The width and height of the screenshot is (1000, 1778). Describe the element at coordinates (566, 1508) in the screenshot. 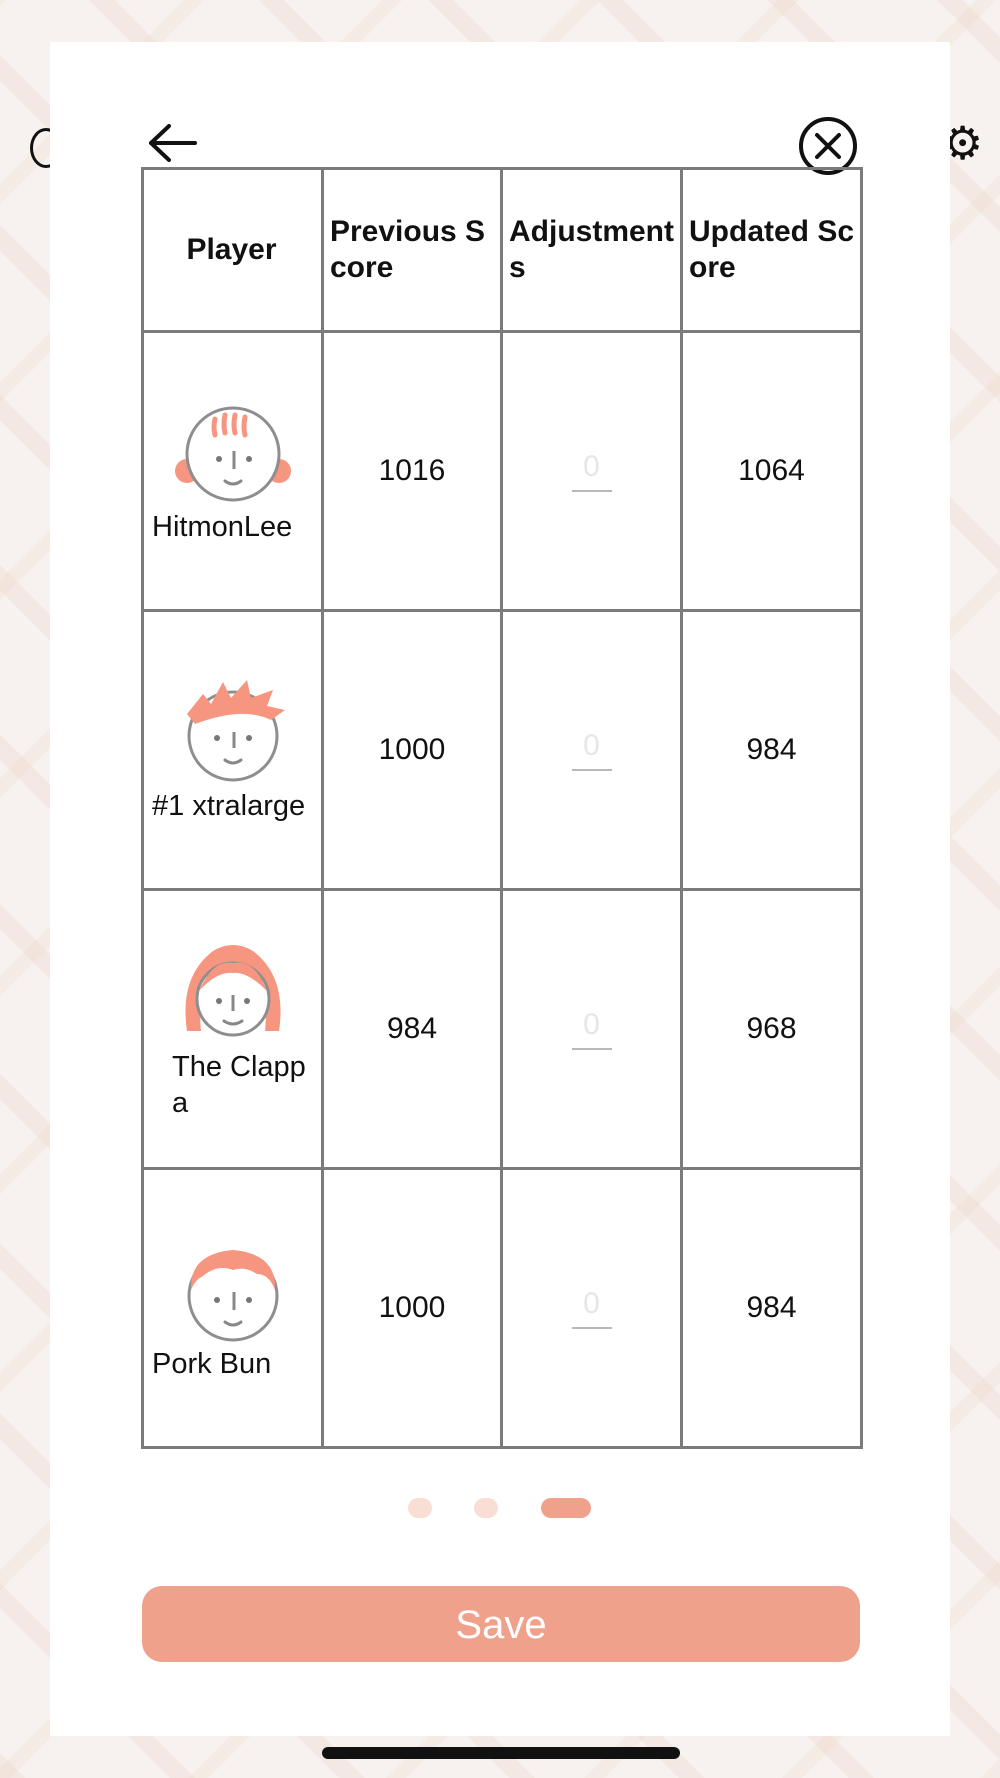

I see `page-dot-active` at that location.